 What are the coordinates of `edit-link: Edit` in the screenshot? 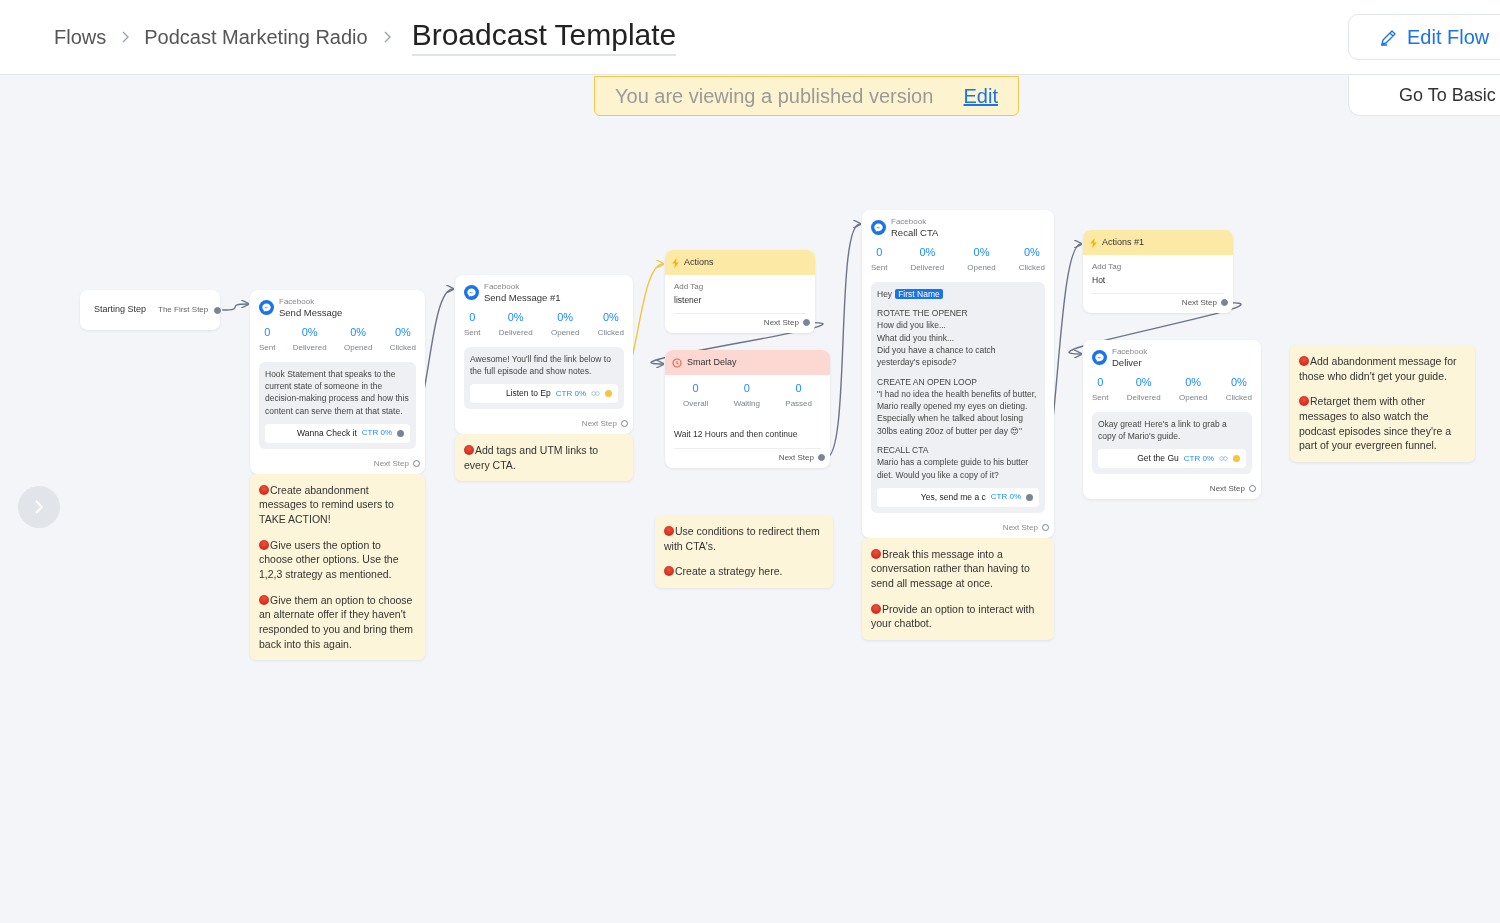 It's located at (980, 96).